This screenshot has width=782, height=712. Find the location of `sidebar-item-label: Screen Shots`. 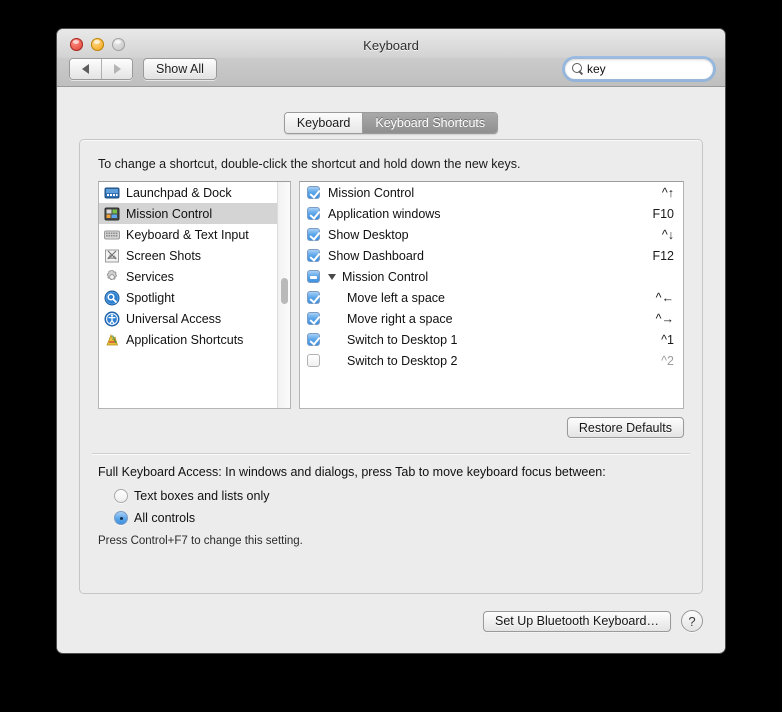

sidebar-item-label: Screen Shots is located at coordinates (164, 255).